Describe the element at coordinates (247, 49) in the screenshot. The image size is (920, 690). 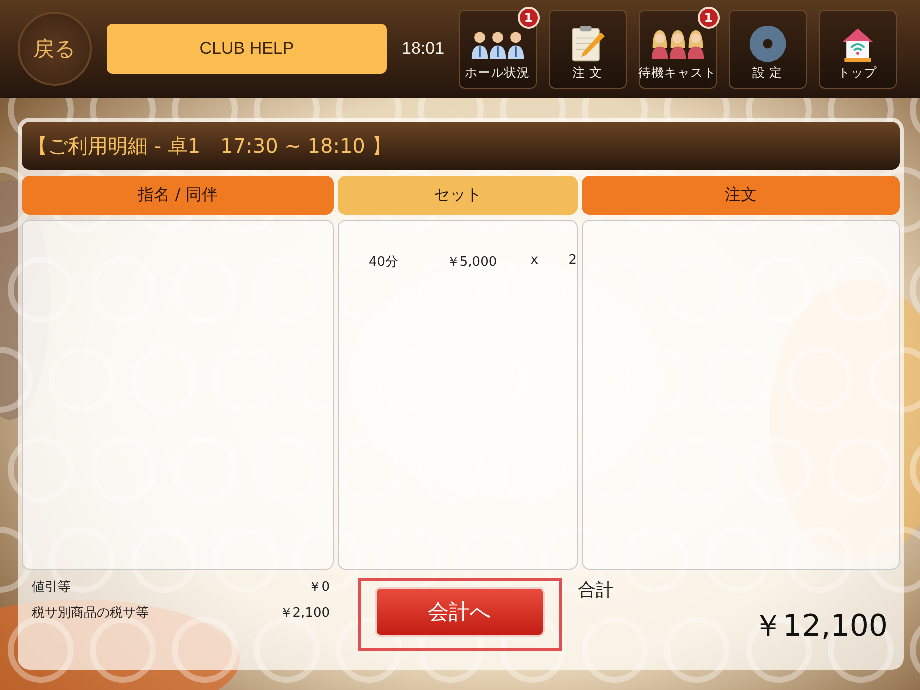
I see `app-title: CLUB HELP` at that location.